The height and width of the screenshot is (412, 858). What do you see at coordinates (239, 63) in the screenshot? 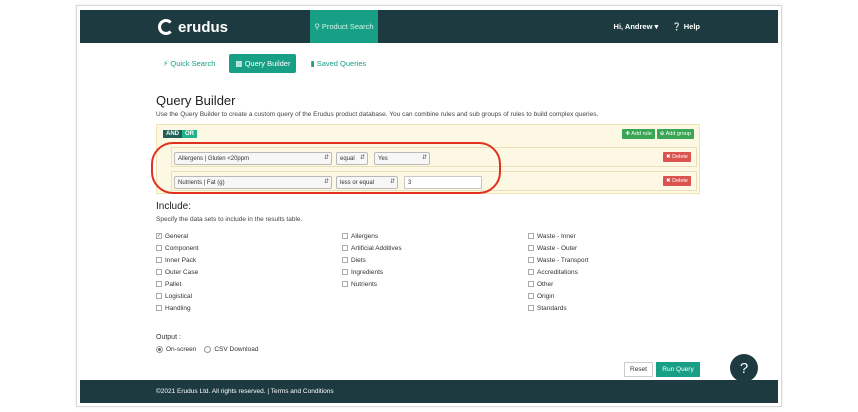
I see `chart-icon: ▩` at bounding box center [239, 63].